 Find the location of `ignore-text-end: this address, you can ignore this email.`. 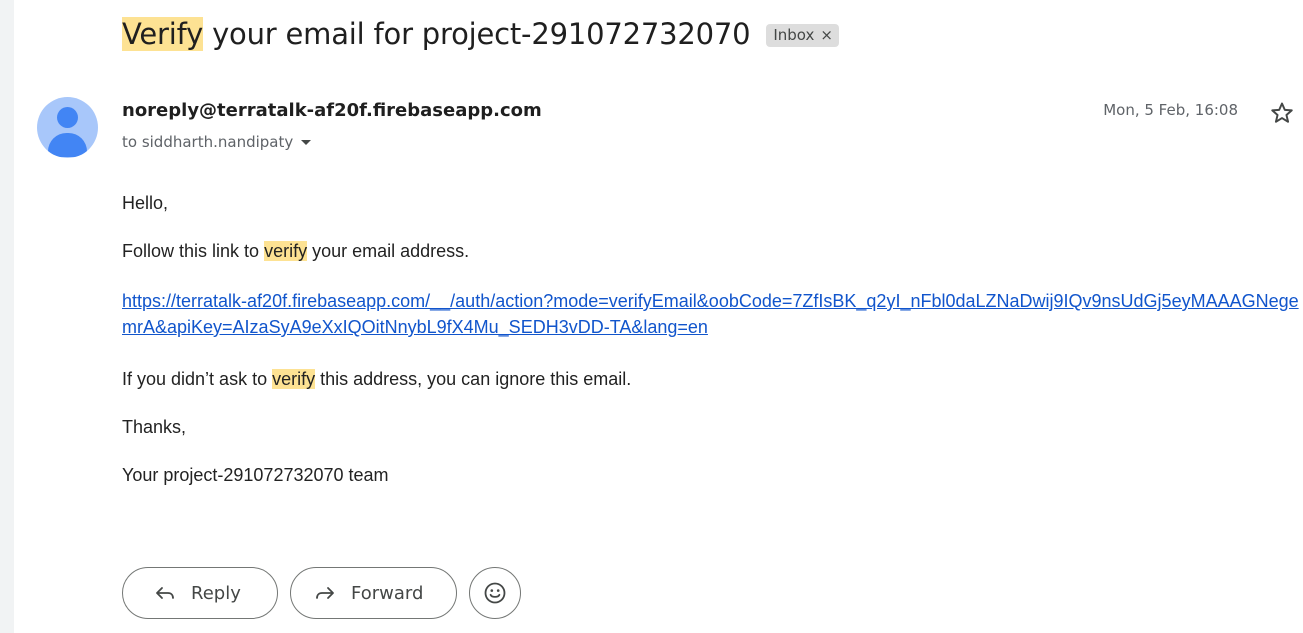

ignore-text-end: this address, you can ignore this email. is located at coordinates (473, 379).